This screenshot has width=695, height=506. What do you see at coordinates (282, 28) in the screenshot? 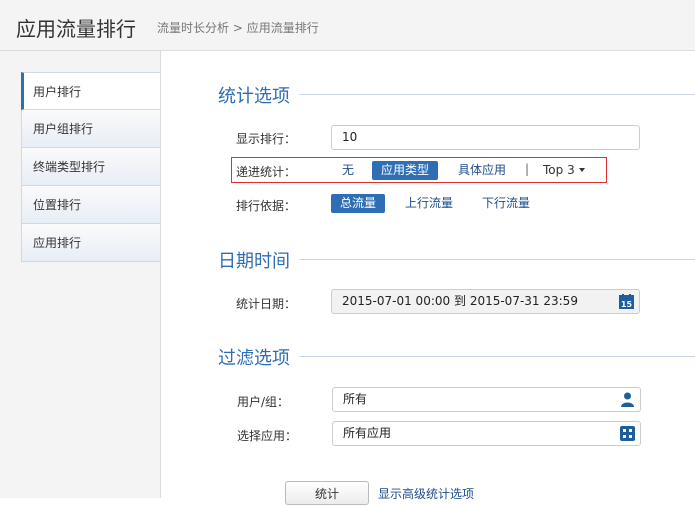
I see `breadcrumb-item-current: 应用流量排行` at bounding box center [282, 28].